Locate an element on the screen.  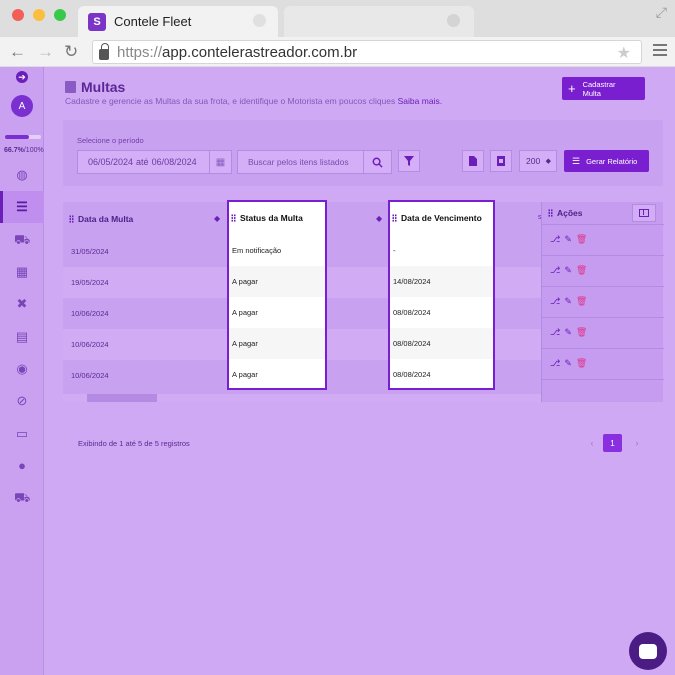
card-icon: ▭ is located at coordinates (22, 434).